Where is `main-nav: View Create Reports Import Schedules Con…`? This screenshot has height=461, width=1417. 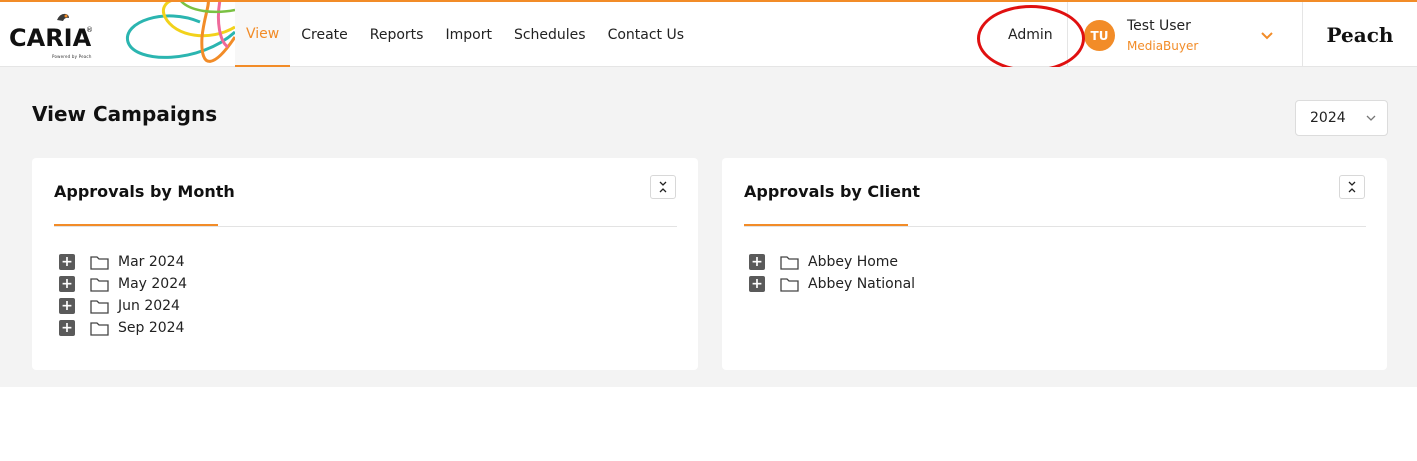 main-nav: View Create Reports Import Schedules Con… is located at coordinates (465, 34).